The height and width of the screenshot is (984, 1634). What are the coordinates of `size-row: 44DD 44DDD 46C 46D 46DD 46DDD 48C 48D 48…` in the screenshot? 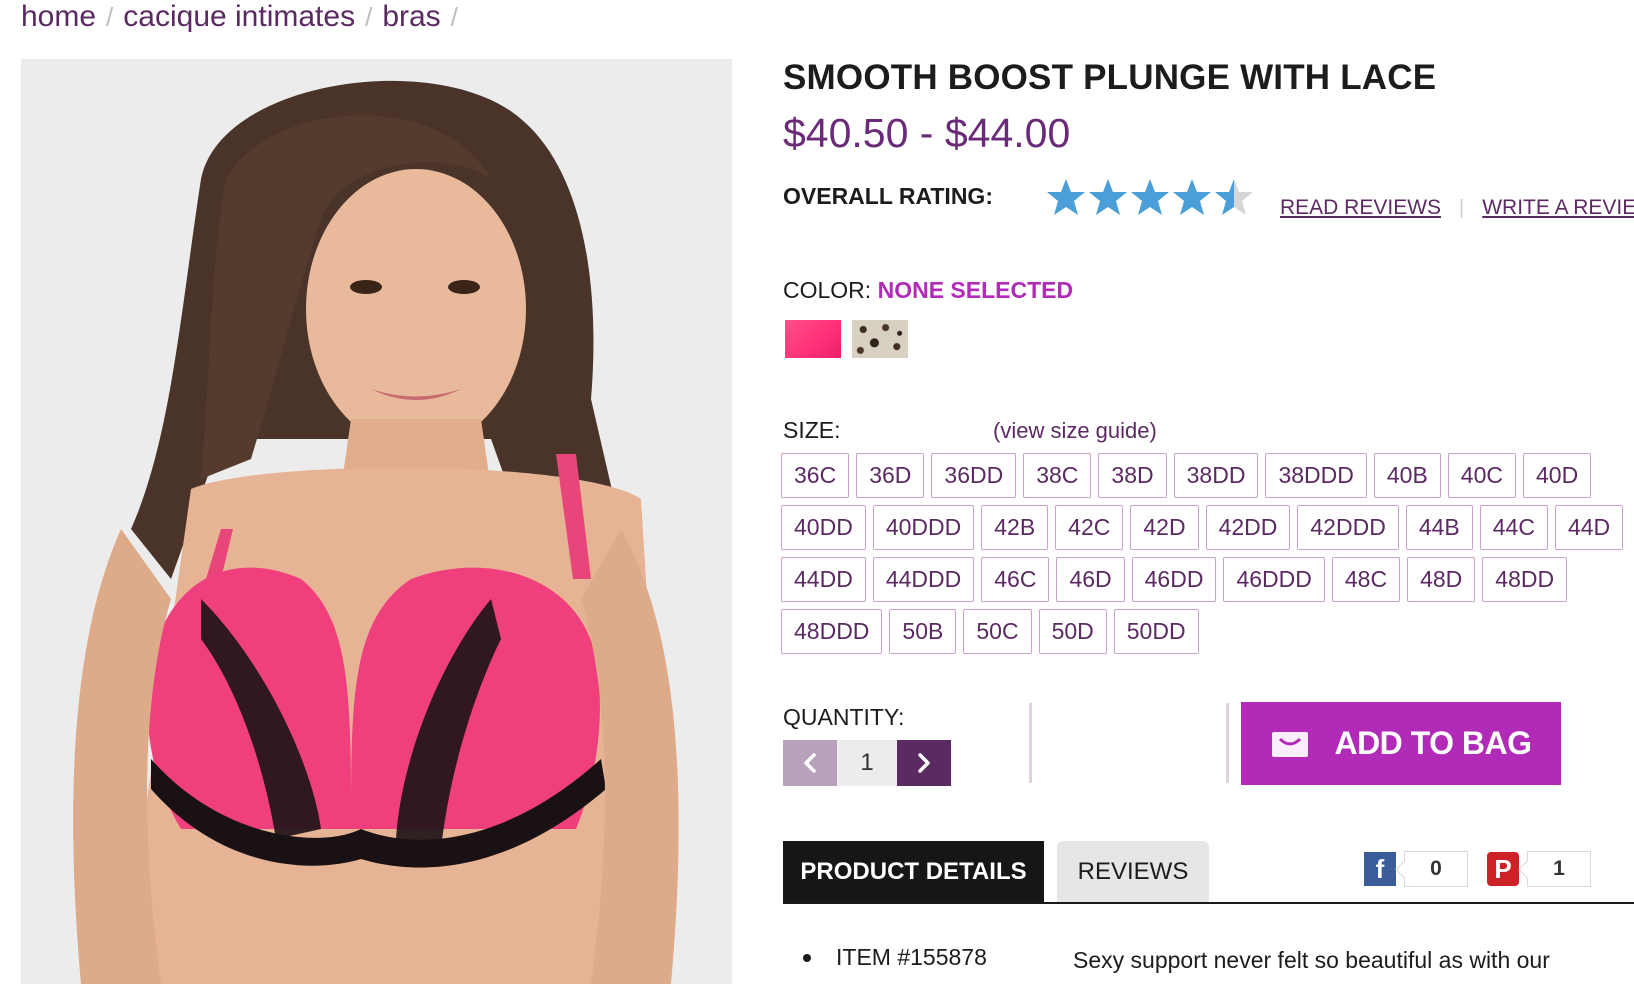 It's located at (1201, 579).